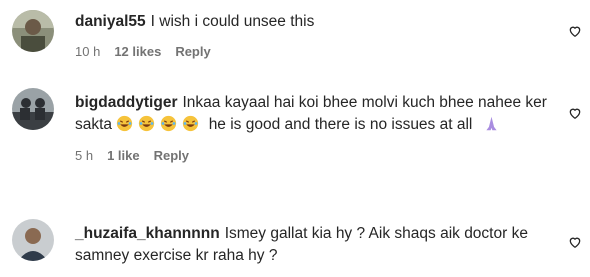  Describe the element at coordinates (123, 155) in the screenshot. I see `likes-count: 1 like` at that location.